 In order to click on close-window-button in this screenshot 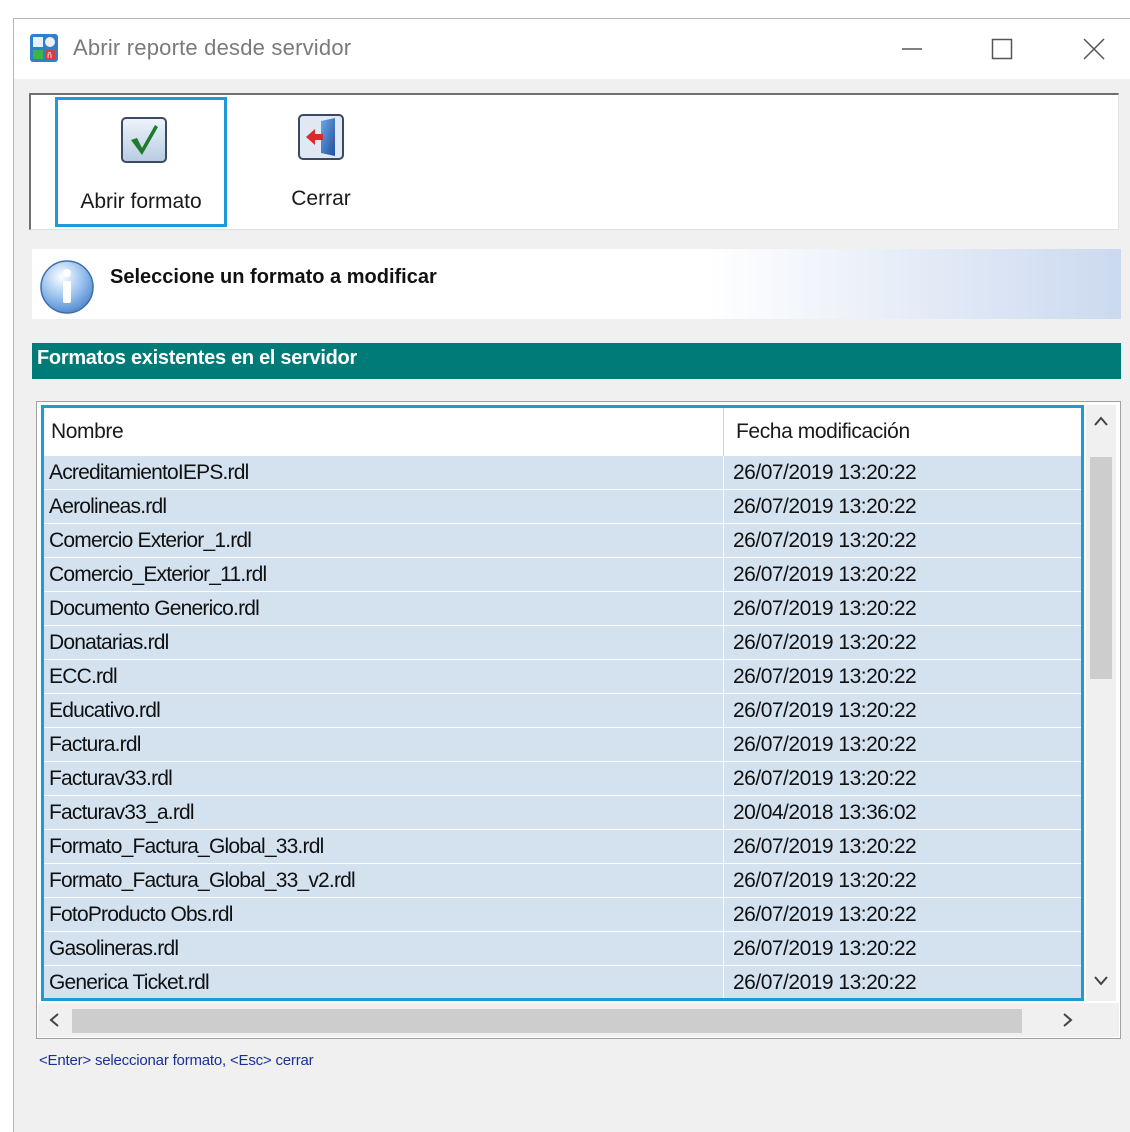, I will do `click(1094, 49)`.